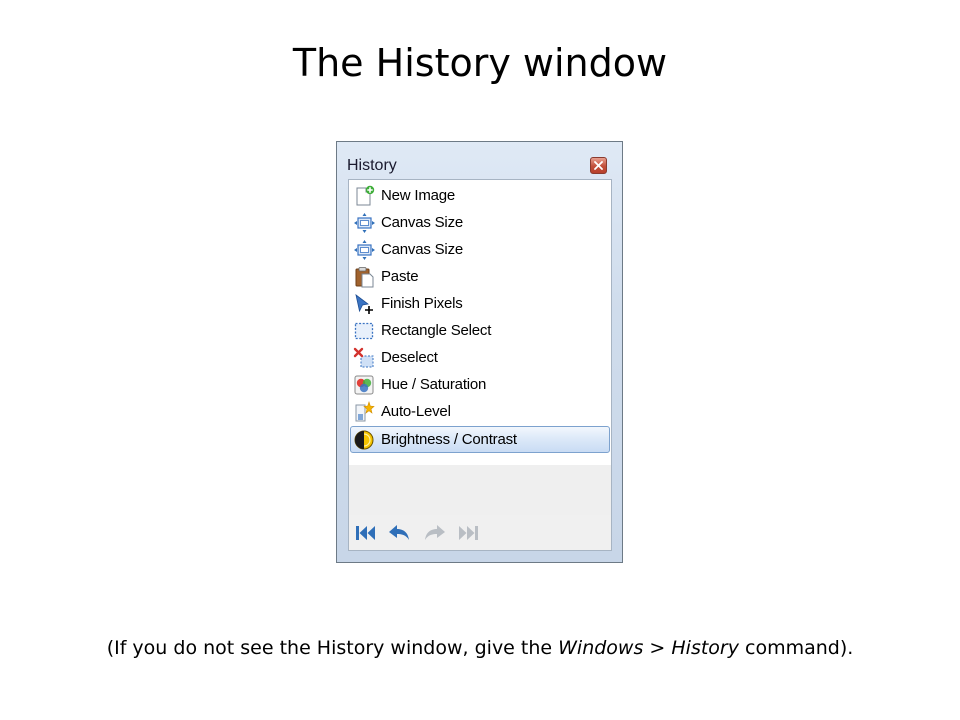  I want to click on history-item-paste: Paste, so click(480, 276).